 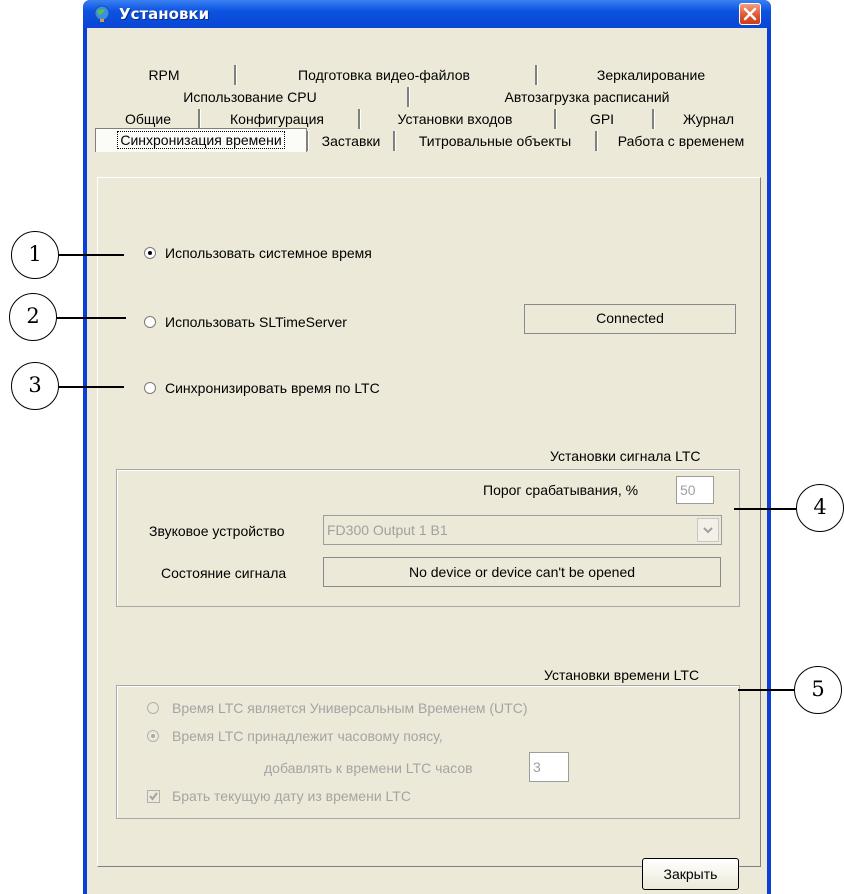 What do you see at coordinates (33, 317) in the screenshot?
I see `callout-2: 2` at bounding box center [33, 317].